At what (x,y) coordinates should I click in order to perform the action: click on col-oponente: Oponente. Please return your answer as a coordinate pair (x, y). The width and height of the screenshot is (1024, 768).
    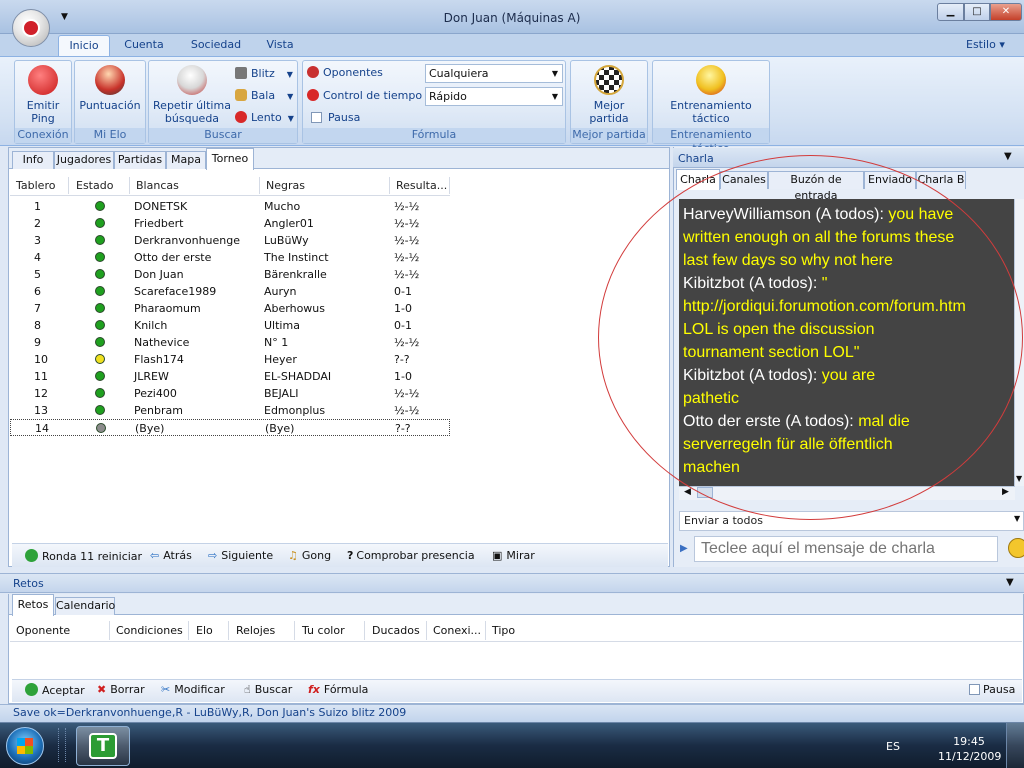
    Looking at the image, I should click on (43, 630).